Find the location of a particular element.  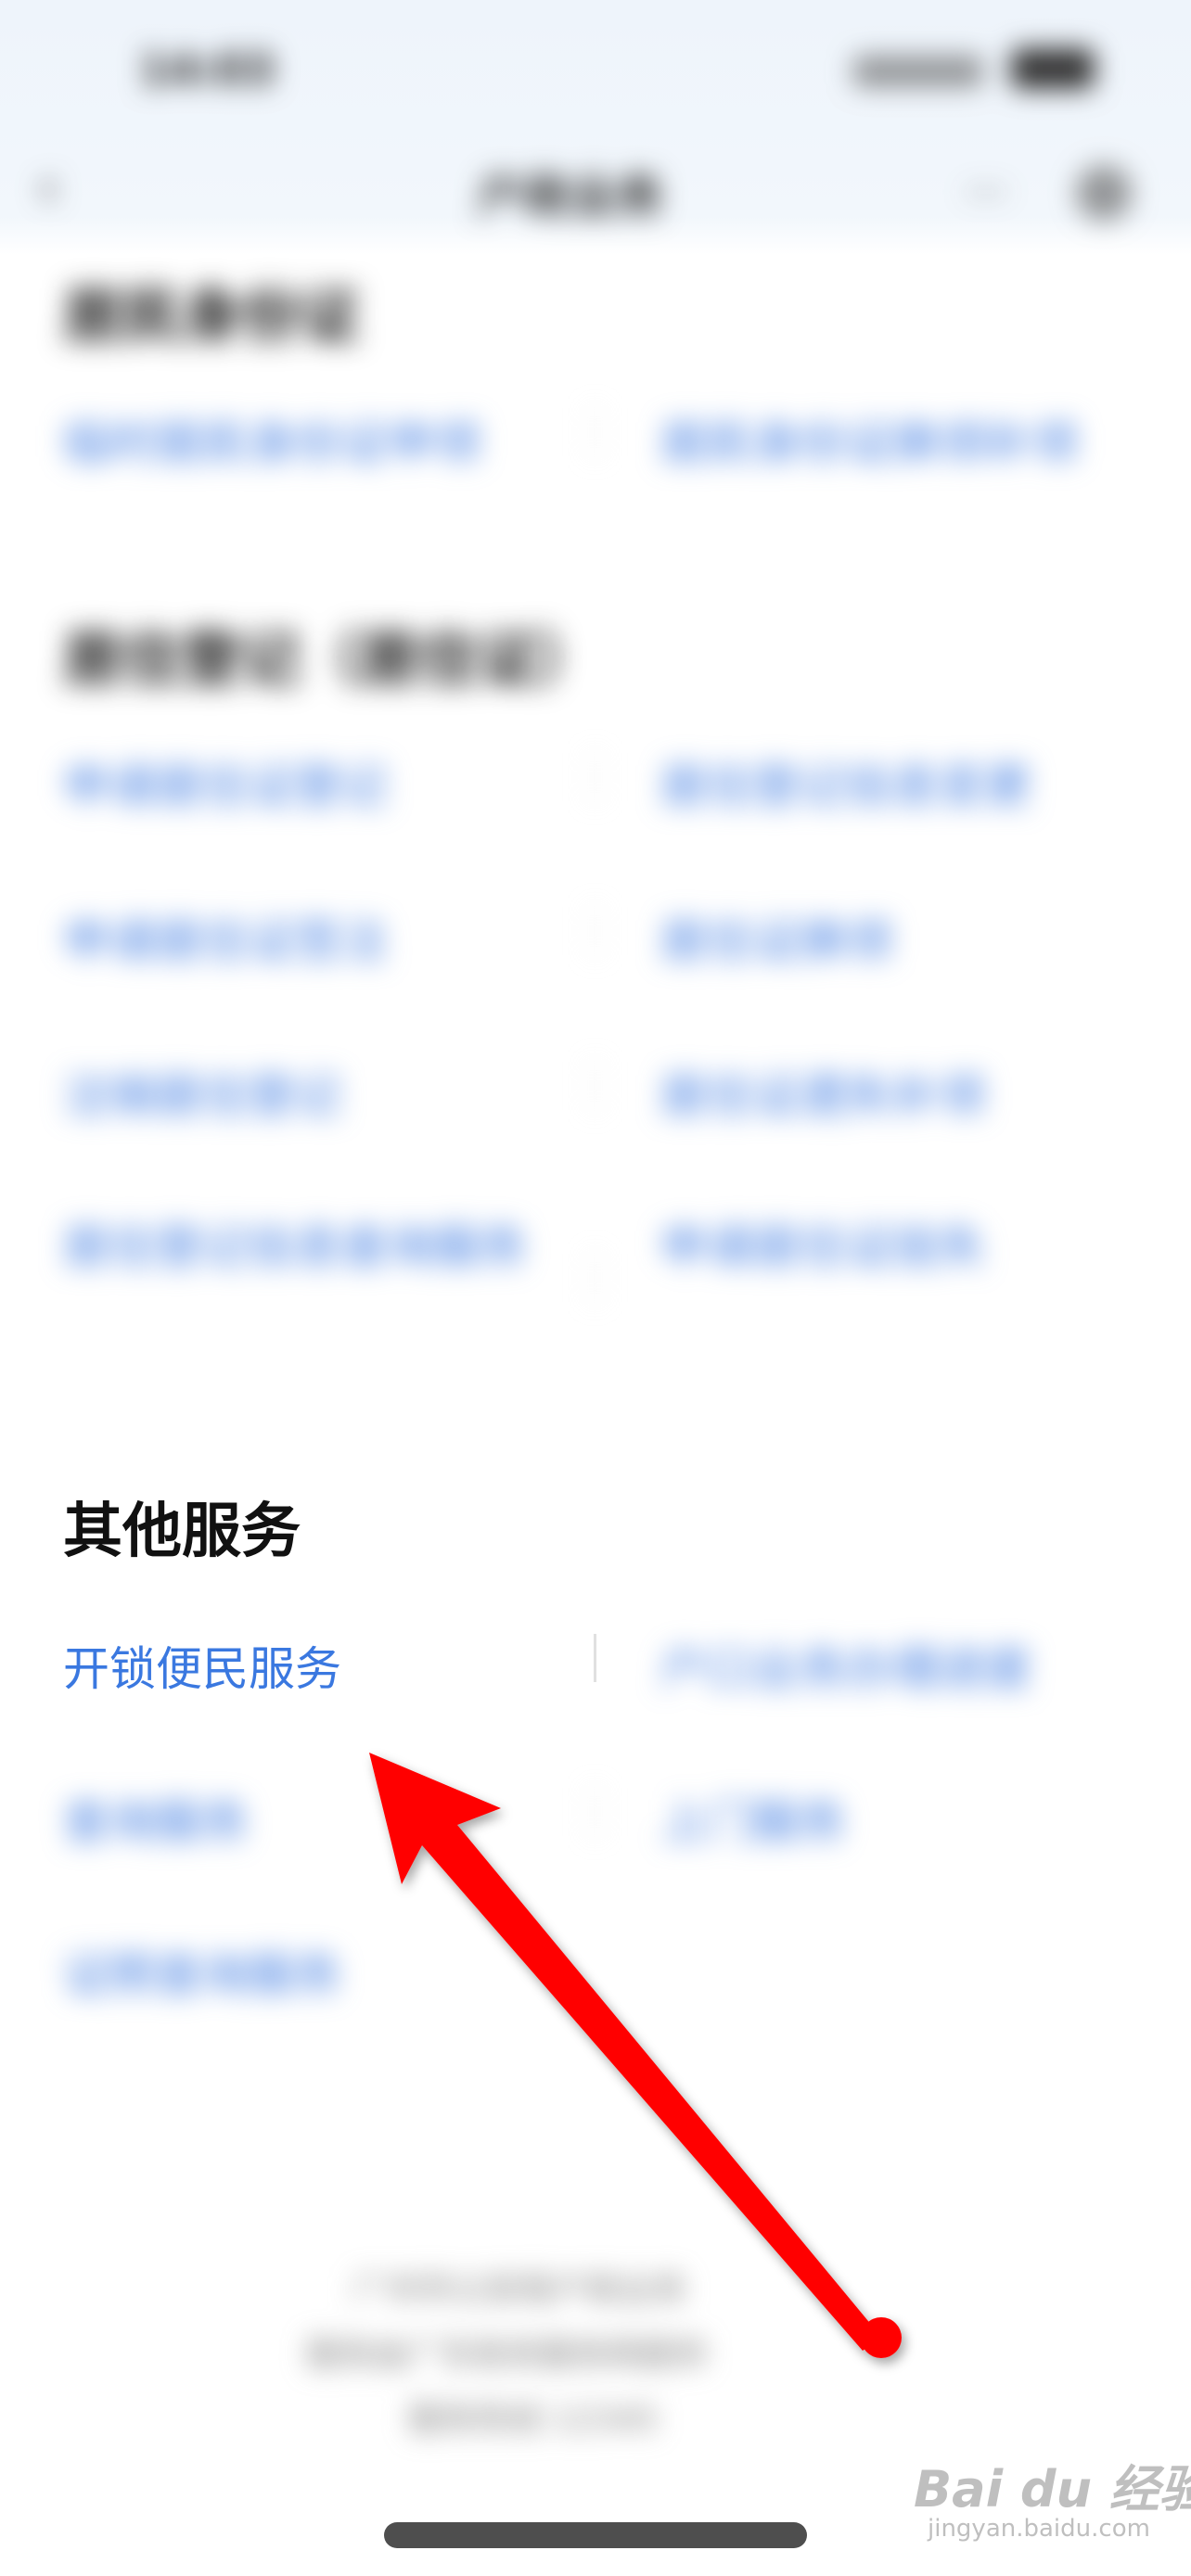

watermark-url: jingyan.baidu.com is located at coordinates (1039, 2529).